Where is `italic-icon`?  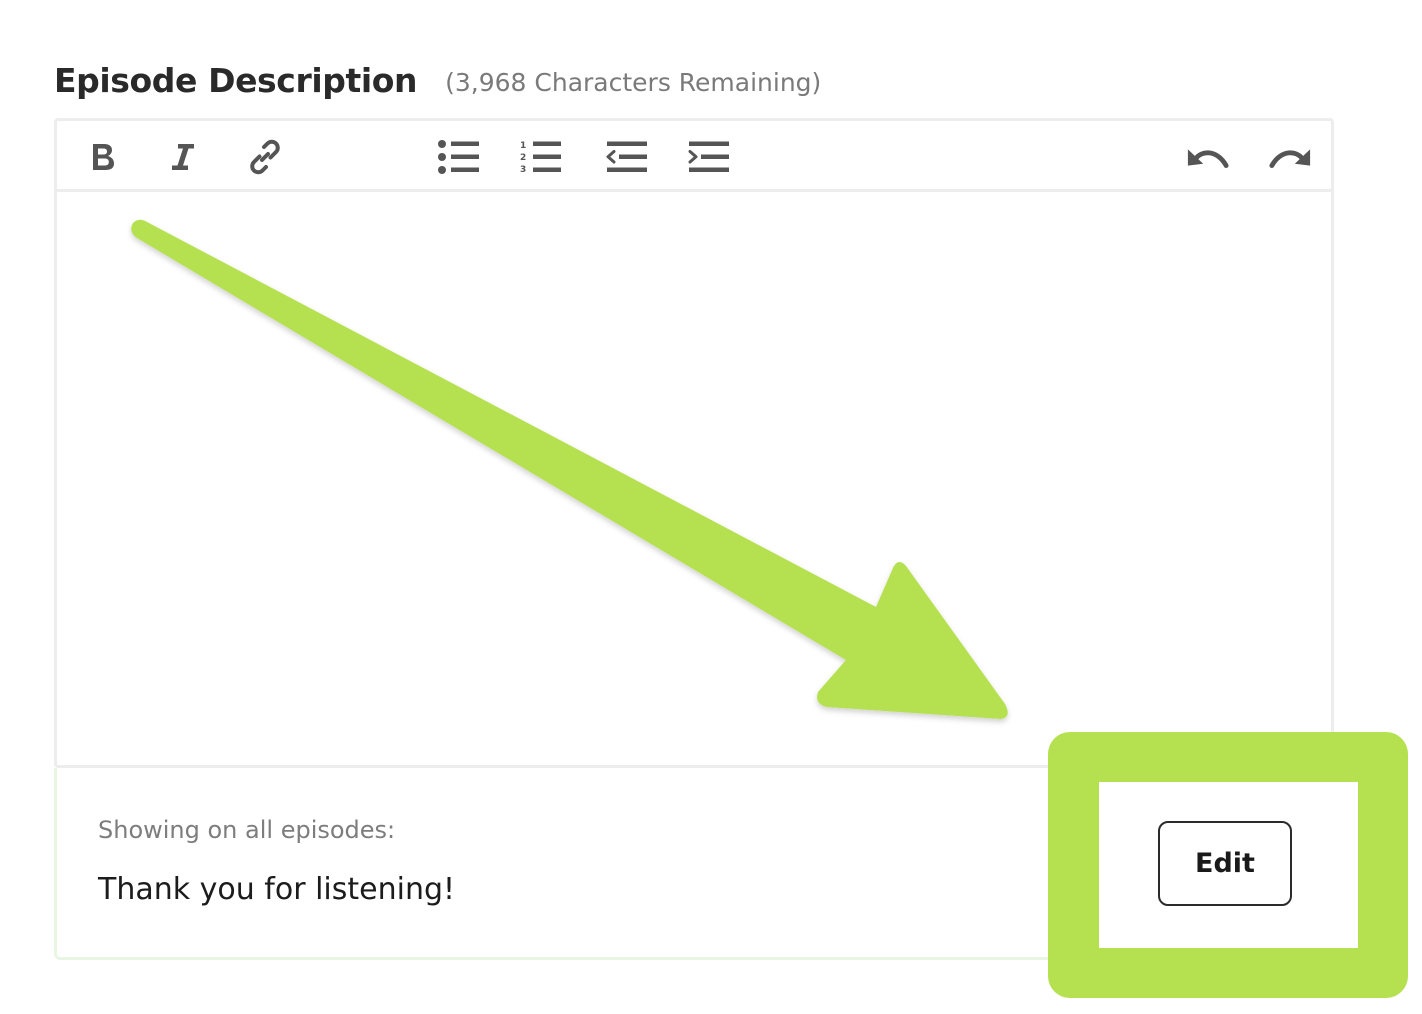 italic-icon is located at coordinates (183, 157).